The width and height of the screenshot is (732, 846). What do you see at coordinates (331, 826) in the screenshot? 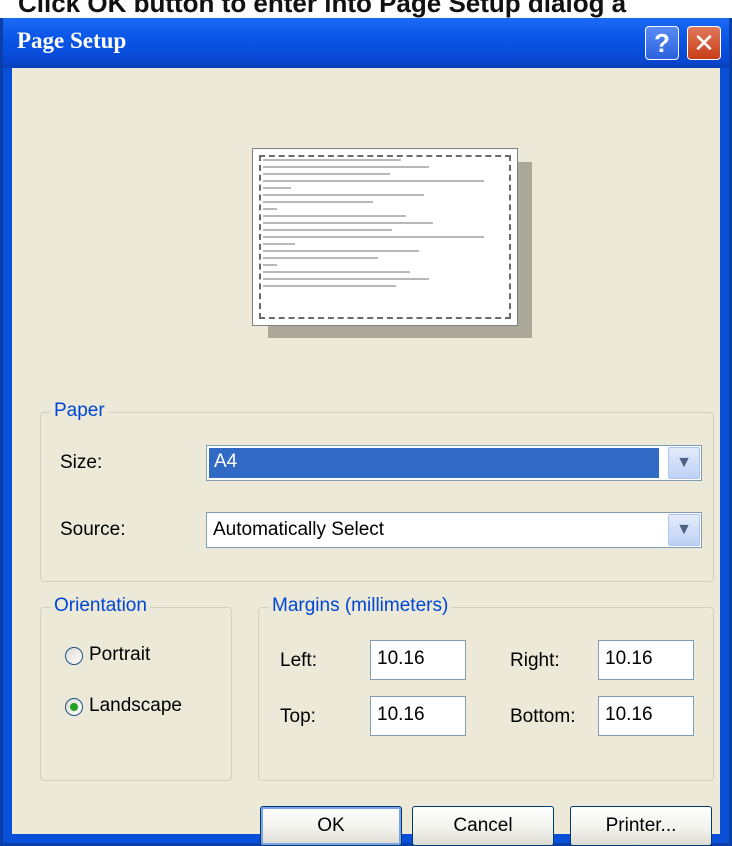
I see `ok-button: OK` at bounding box center [331, 826].